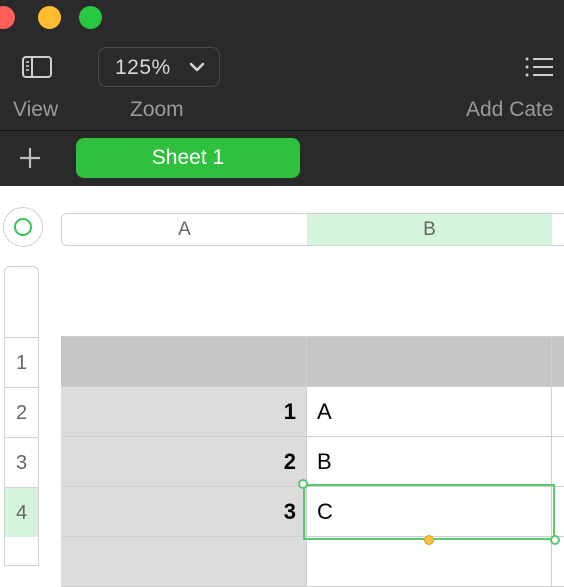 The height and width of the screenshot is (587, 564). I want to click on view-label: View, so click(35, 110).